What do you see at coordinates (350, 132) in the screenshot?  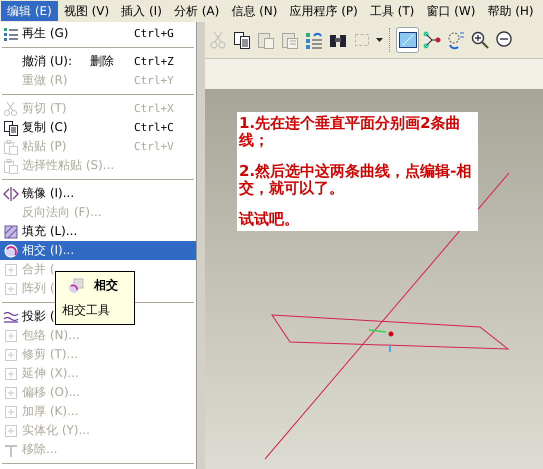 I see `note-text: 1.先在连个垂直平面分别画2条曲线；` at bounding box center [350, 132].